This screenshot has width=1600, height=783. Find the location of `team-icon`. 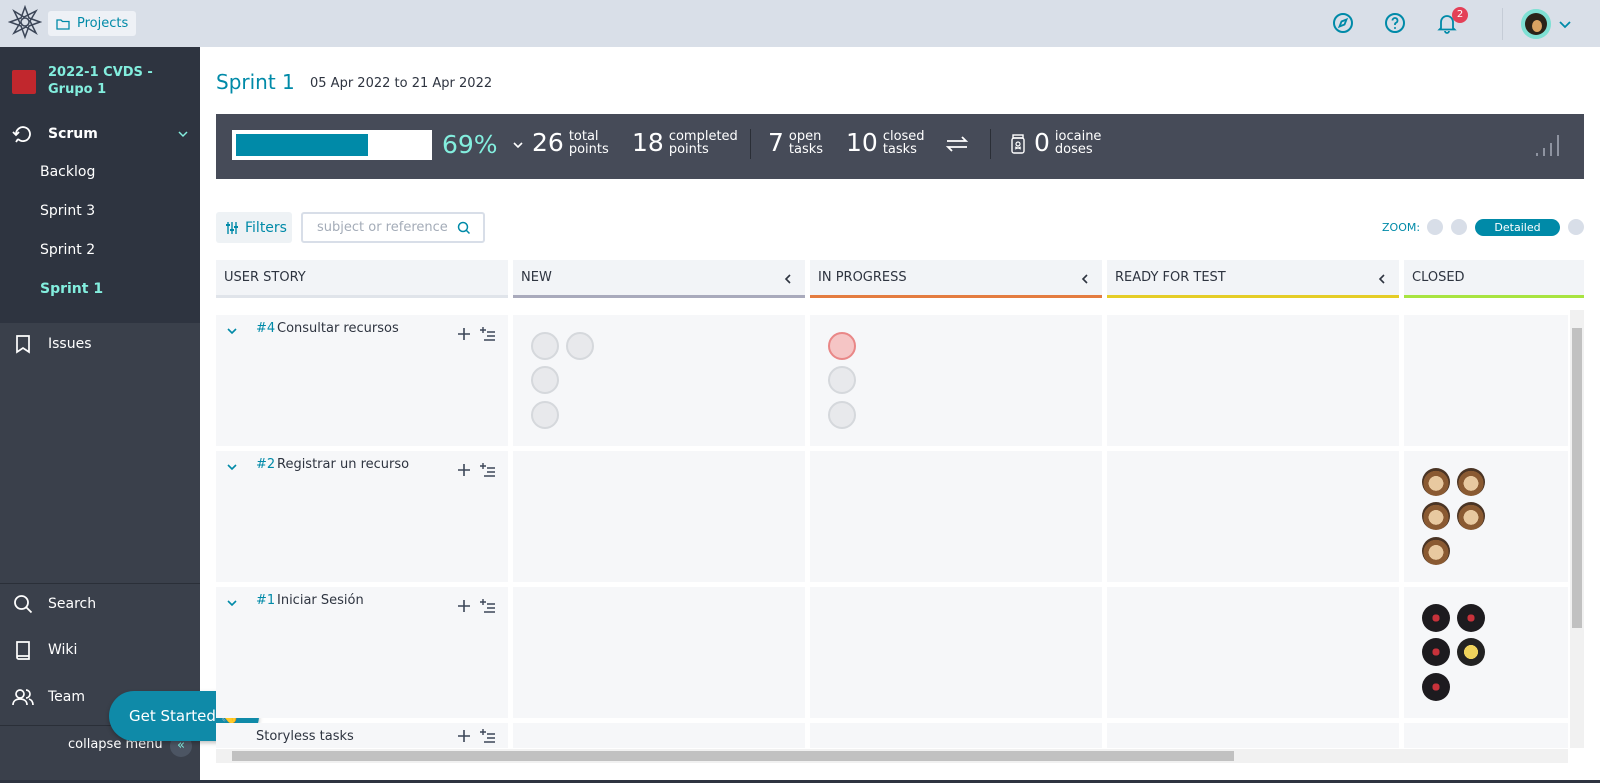

team-icon is located at coordinates (23, 697).